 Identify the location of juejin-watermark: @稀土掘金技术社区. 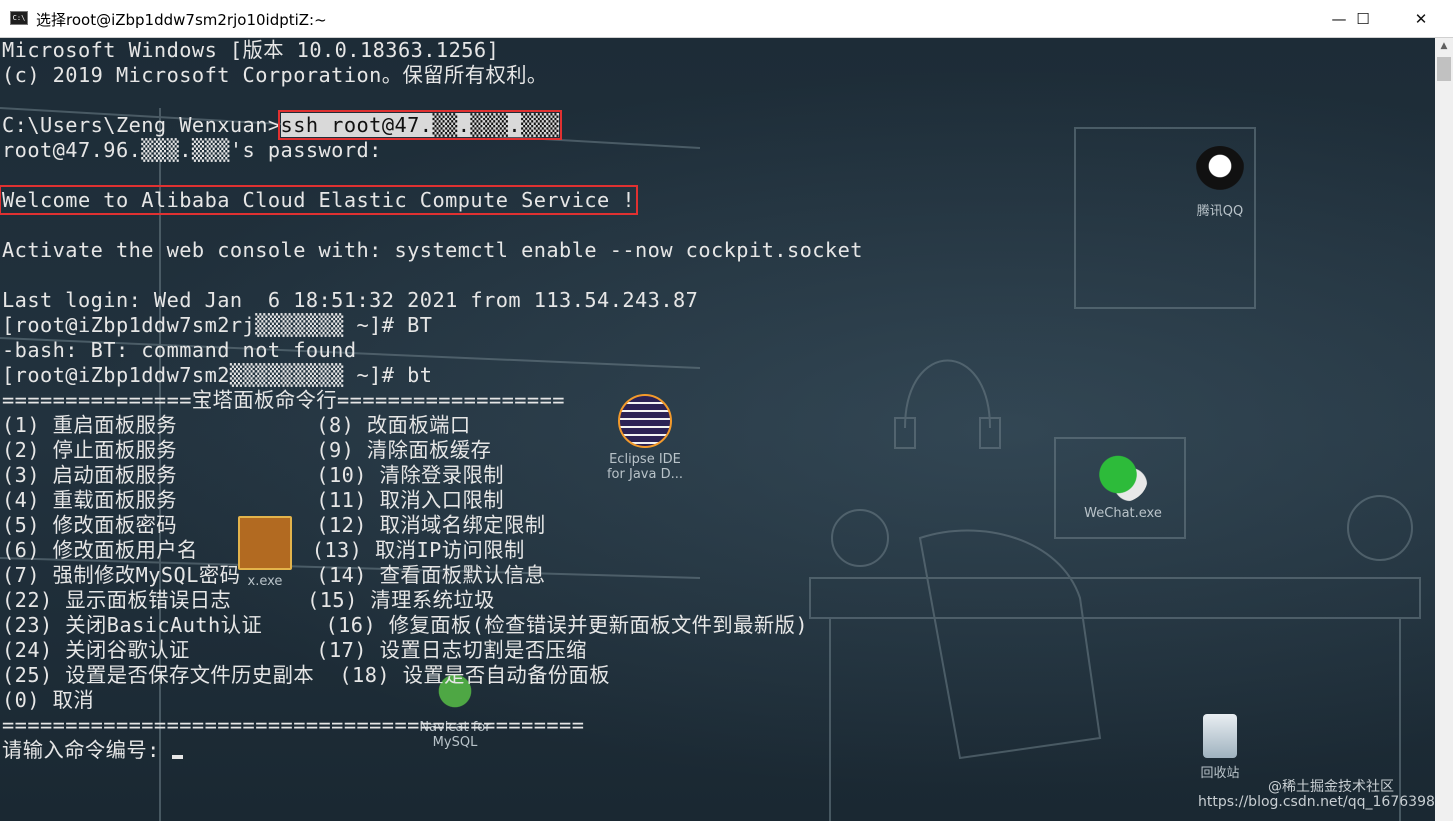
(1331, 787).